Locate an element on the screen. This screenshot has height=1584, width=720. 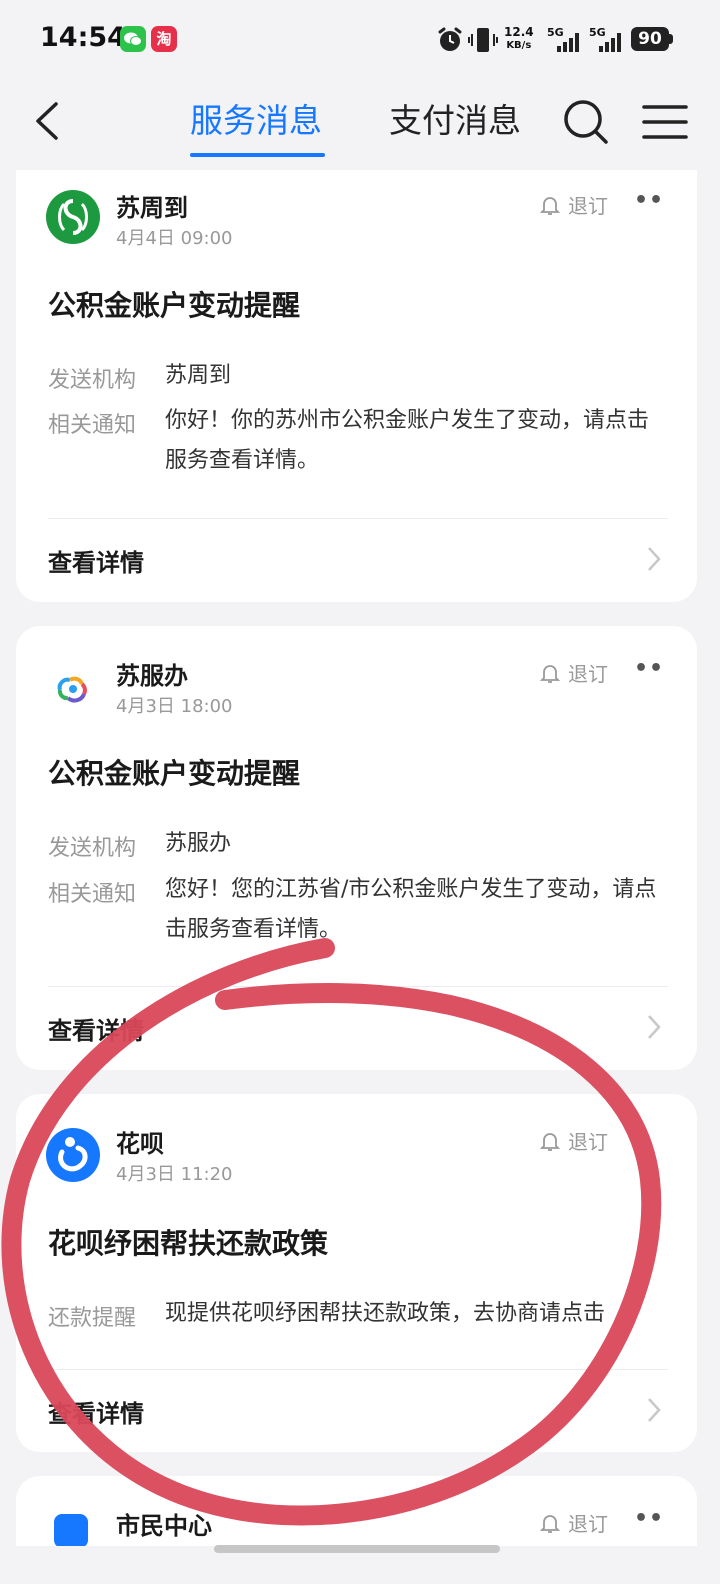
alarm-icon is located at coordinates (450, 39).